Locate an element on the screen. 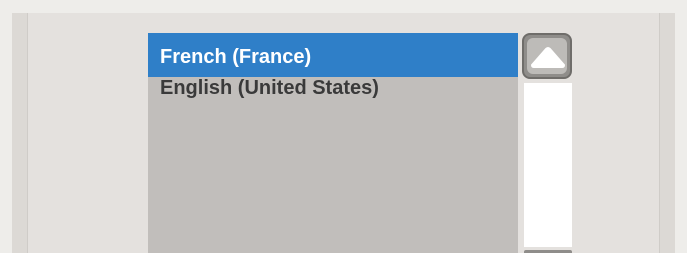  chevron-up-icon is located at coordinates (548, 57).